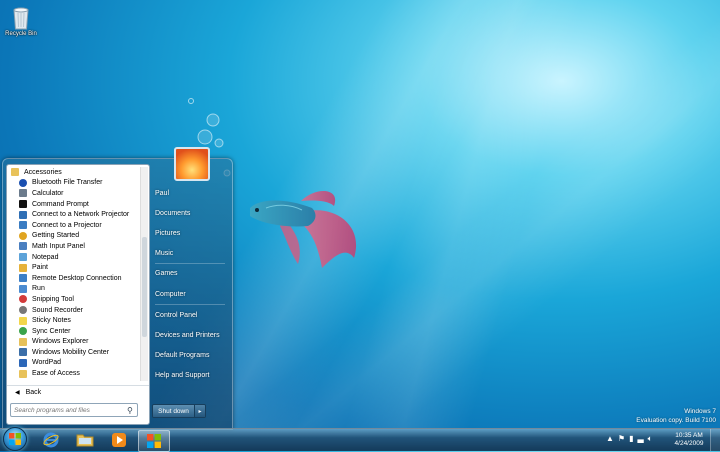 The image size is (720, 452). What do you see at coordinates (60, 204) in the screenshot?
I see `program-label: Command Prompt` at bounding box center [60, 204].